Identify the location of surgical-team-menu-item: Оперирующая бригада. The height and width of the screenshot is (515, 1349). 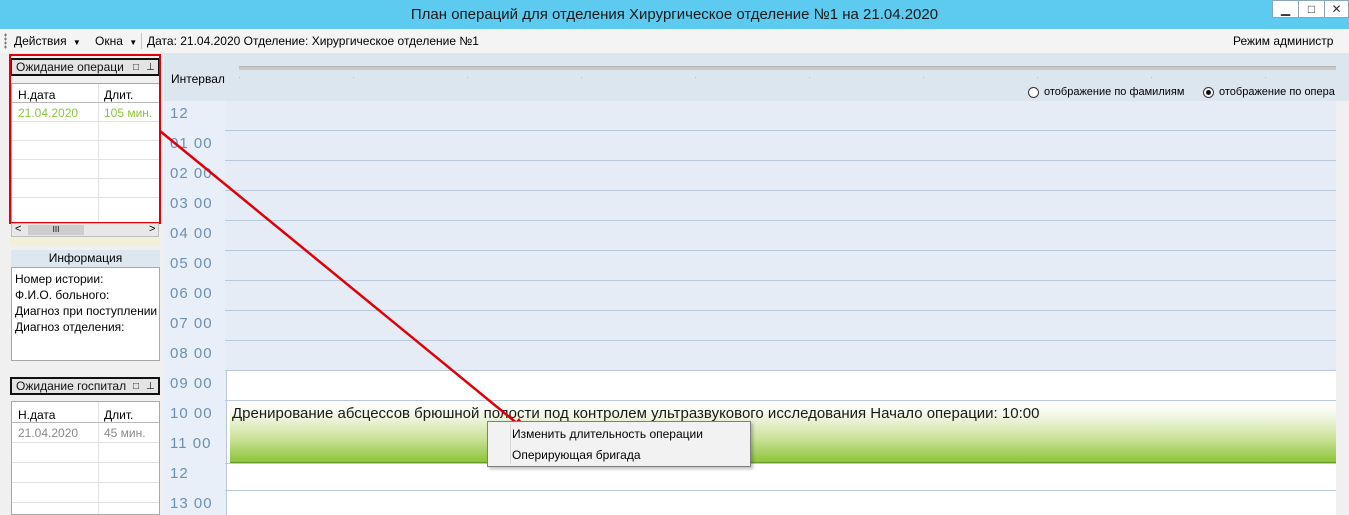
(576, 455).